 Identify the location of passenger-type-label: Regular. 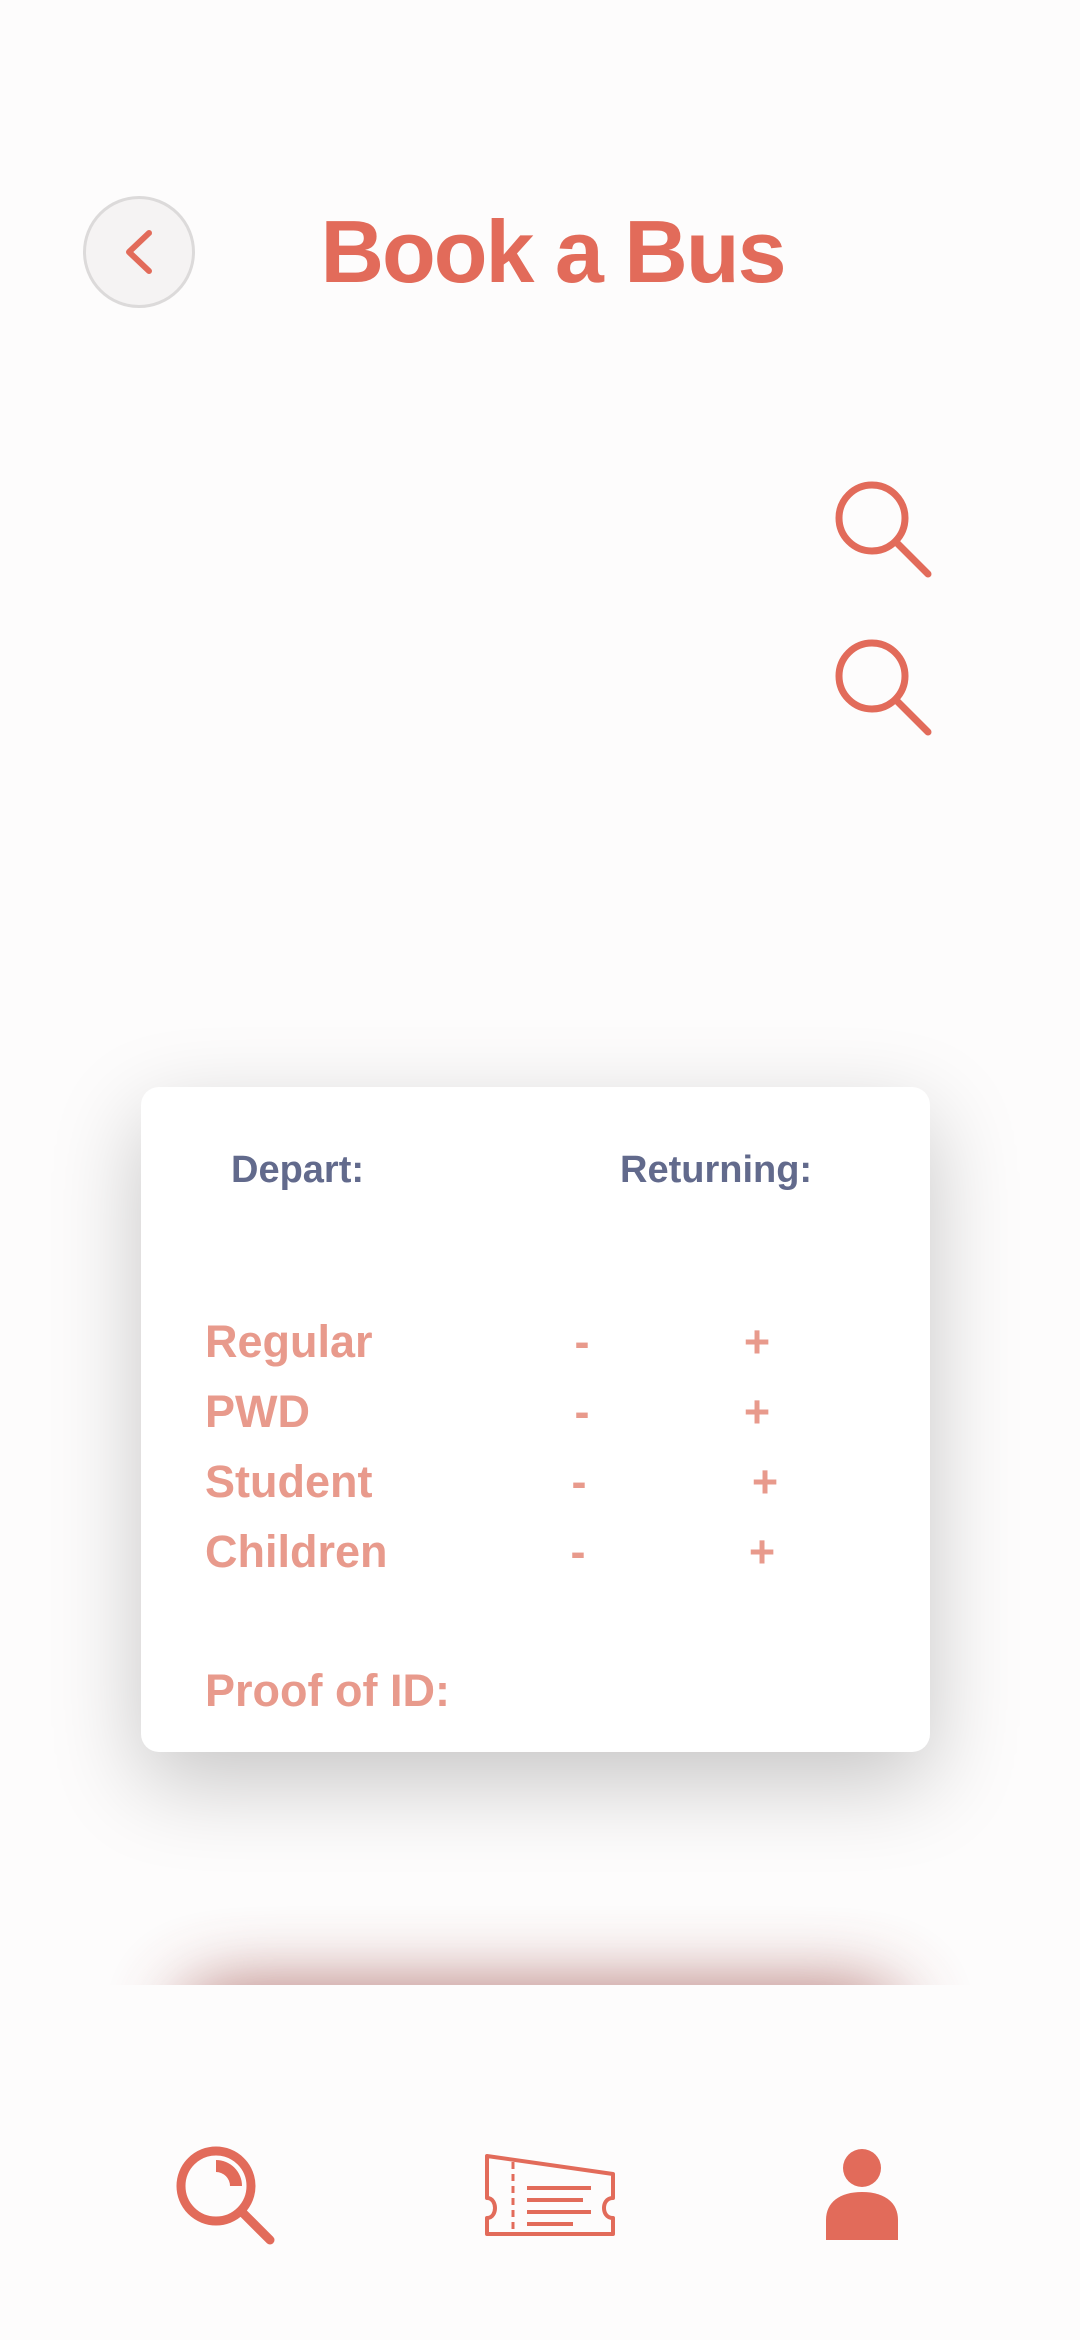
(289, 1341).